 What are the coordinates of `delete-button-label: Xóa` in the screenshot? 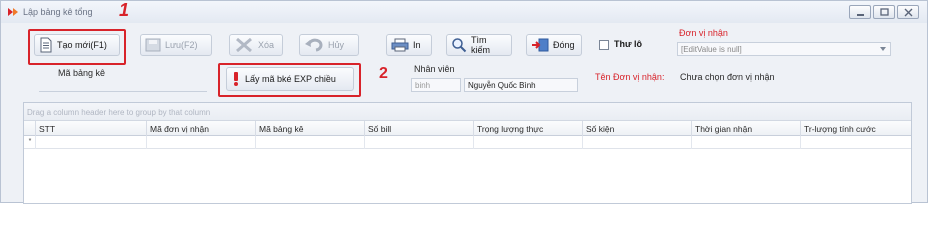 It's located at (266, 45).